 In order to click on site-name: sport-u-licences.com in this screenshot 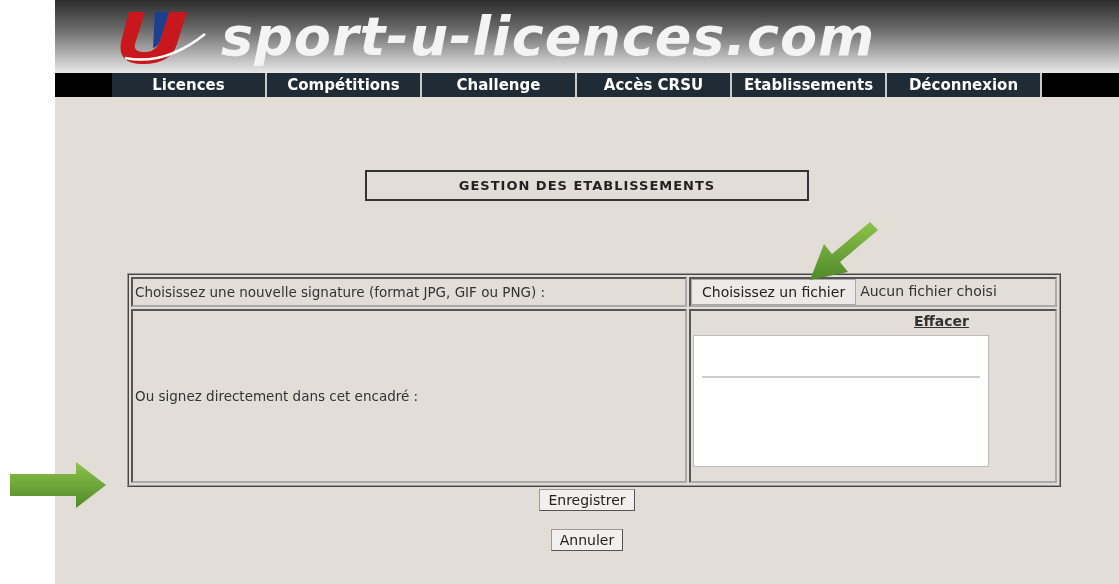, I will do `click(548, 36)`.